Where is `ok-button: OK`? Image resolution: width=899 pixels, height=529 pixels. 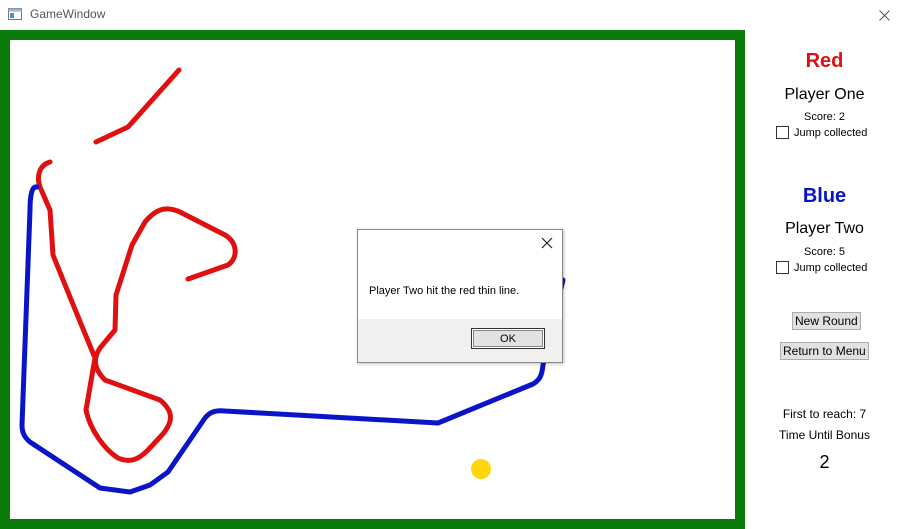
ok-button: OK is located at coordinates (508, 338).